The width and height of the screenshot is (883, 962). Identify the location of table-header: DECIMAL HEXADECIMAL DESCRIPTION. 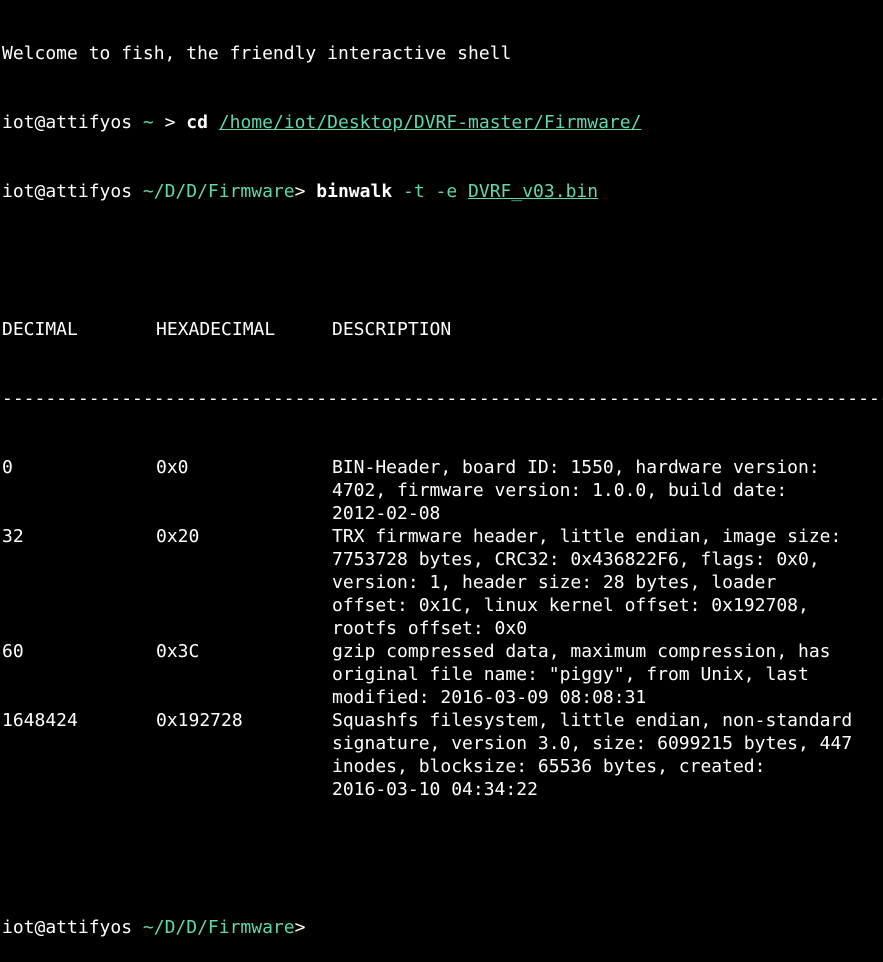
(442, 329).